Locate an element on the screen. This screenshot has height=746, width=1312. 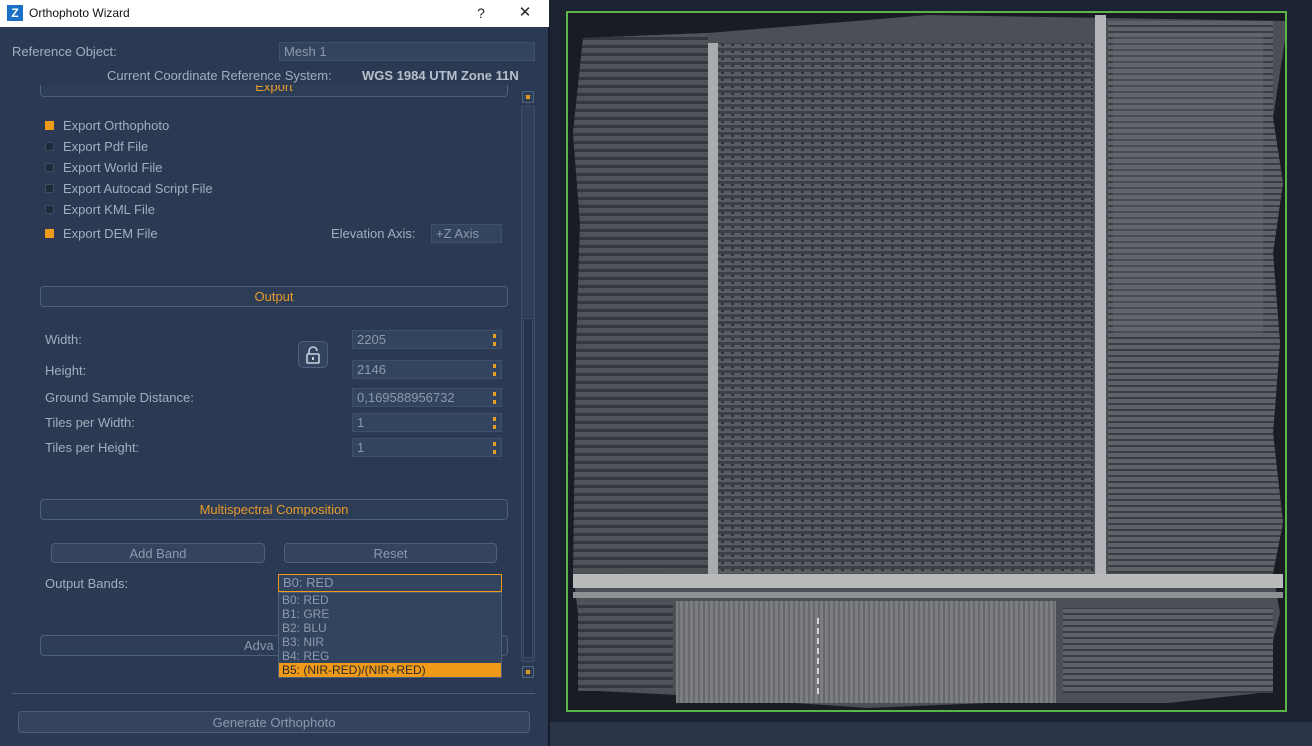
generate-orthophoto-button: Generate Orthophoto is located at coordinates (274, 722).